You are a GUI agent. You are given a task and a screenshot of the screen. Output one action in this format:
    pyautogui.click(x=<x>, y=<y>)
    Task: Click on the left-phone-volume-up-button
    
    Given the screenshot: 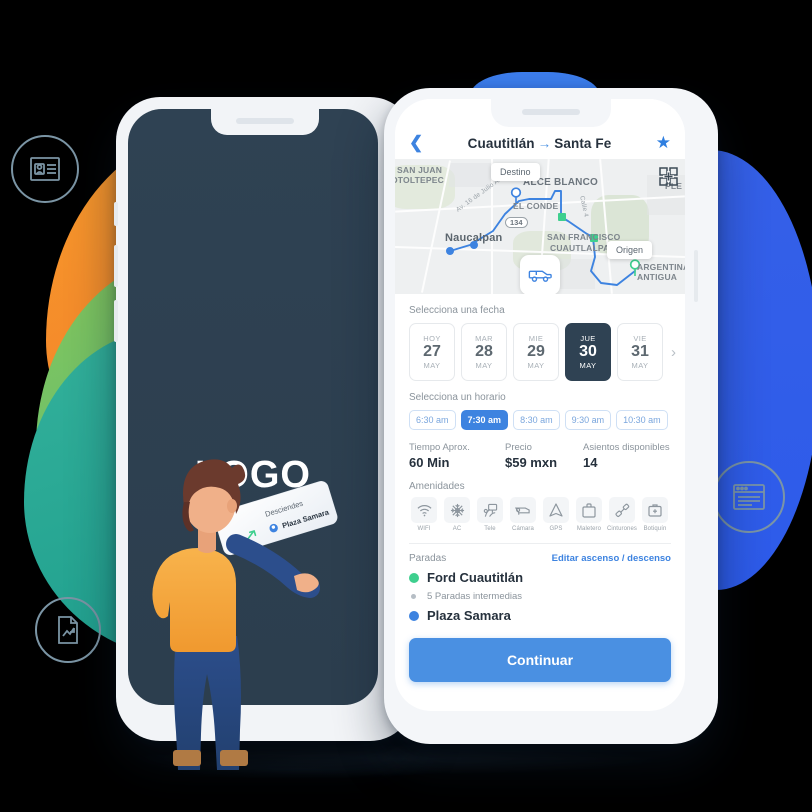 What is the action you would take?
    pyautogui.click(x=116, y=266)
    